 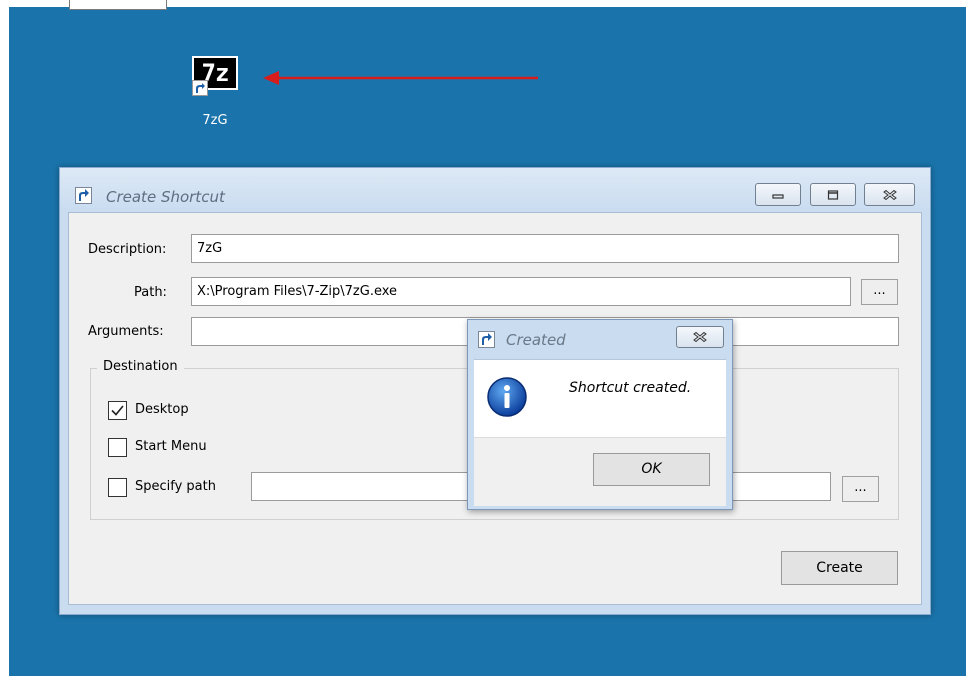 I want to click on desktop-checkbox-label: Desktop, so click(x=162, y=409).